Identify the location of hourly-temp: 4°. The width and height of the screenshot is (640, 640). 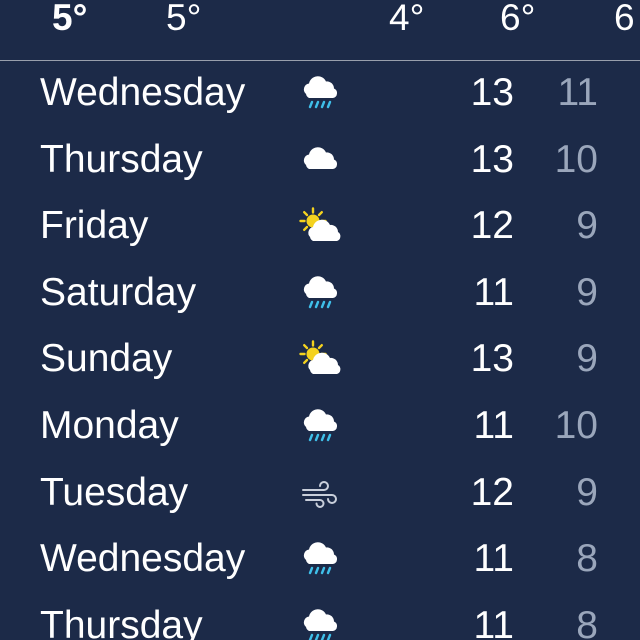
(407, 19).